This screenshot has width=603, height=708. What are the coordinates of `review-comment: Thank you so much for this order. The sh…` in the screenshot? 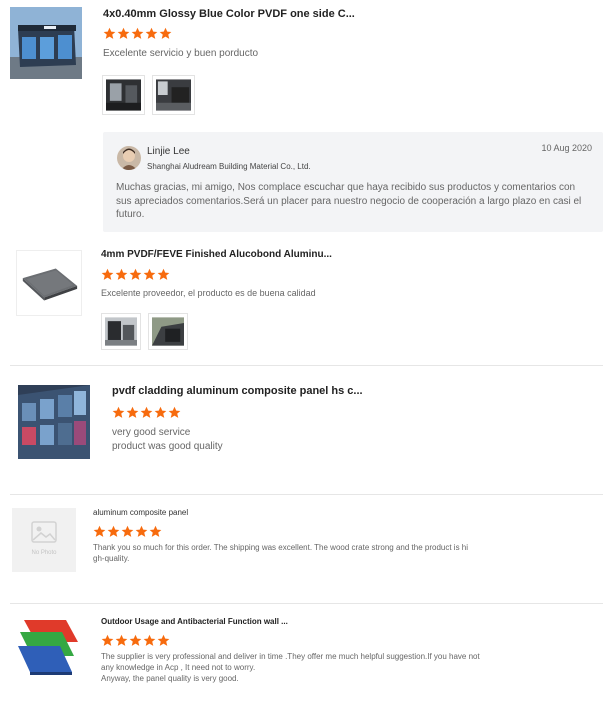 It's located at (280, 554).